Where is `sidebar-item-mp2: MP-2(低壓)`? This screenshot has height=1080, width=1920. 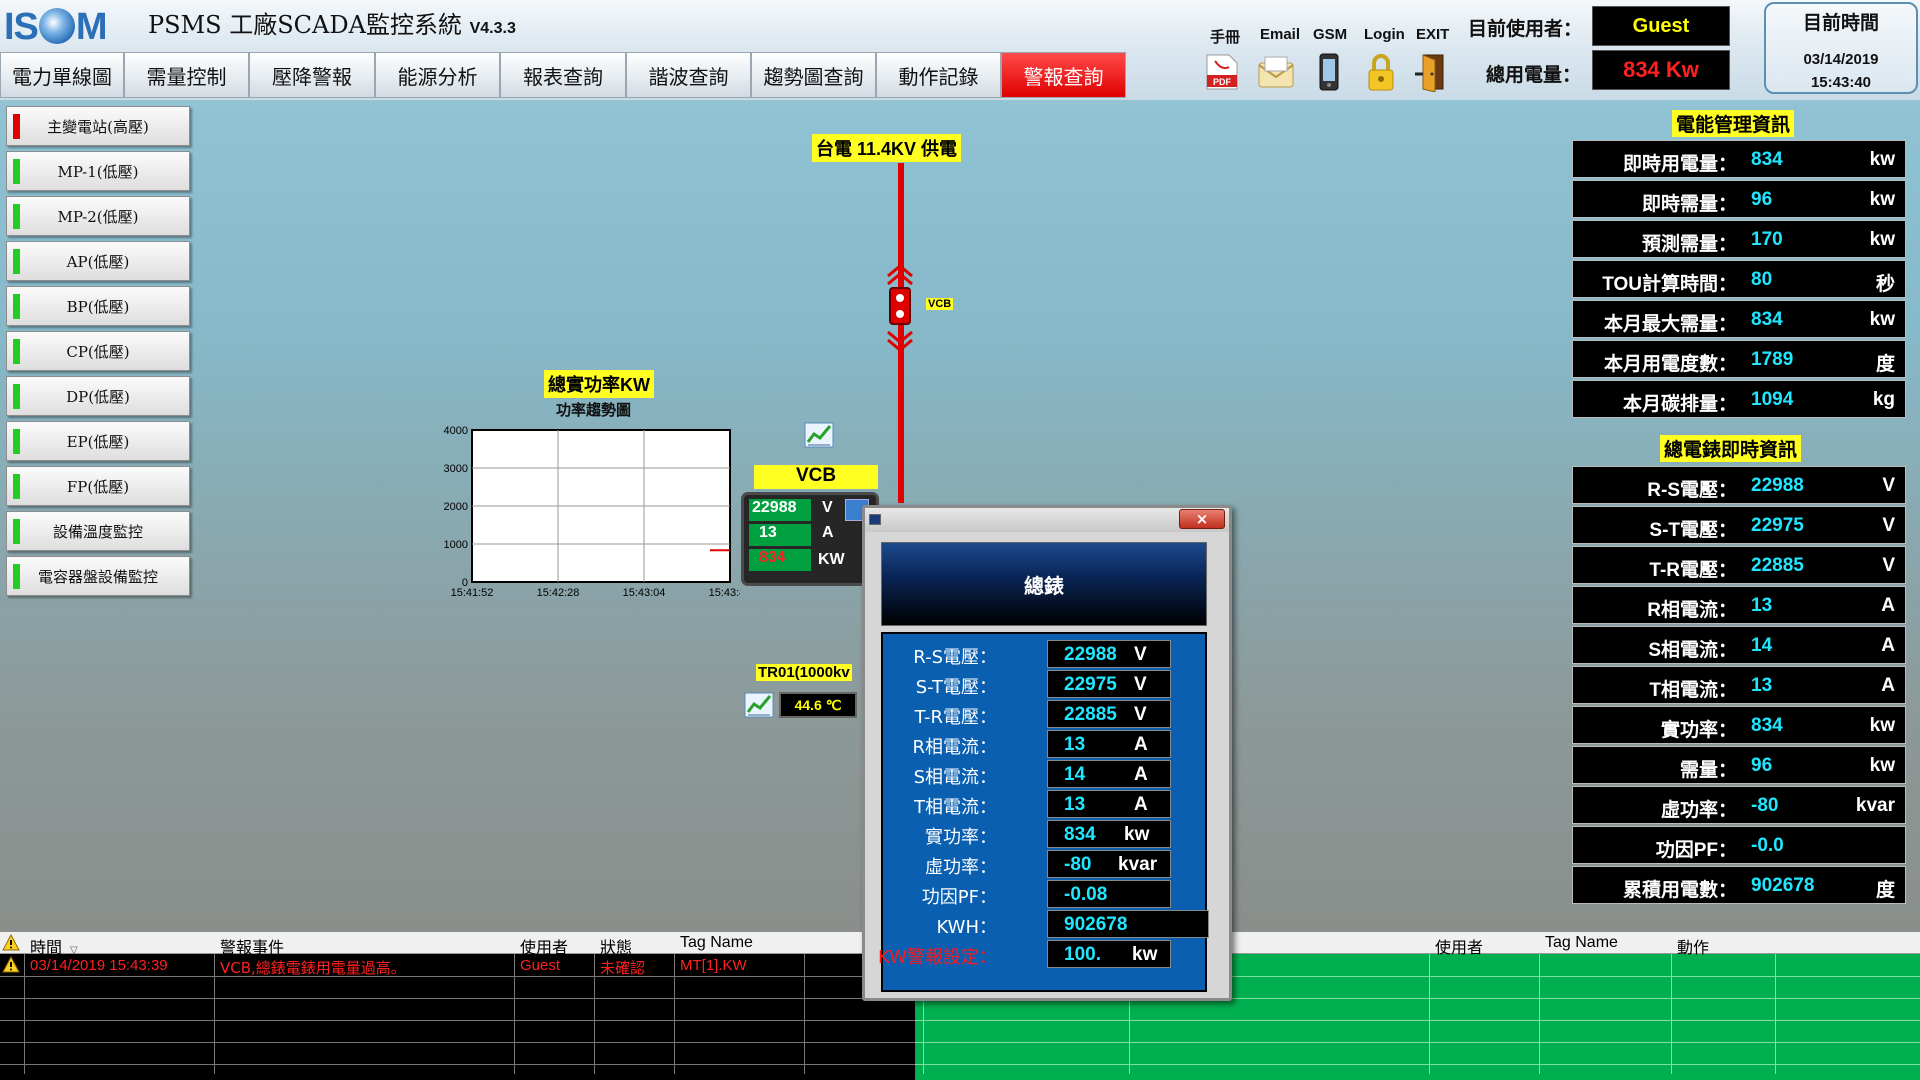
sidebar-item-mp2: MP-2(低壓) is located at coordinates (98, 216).